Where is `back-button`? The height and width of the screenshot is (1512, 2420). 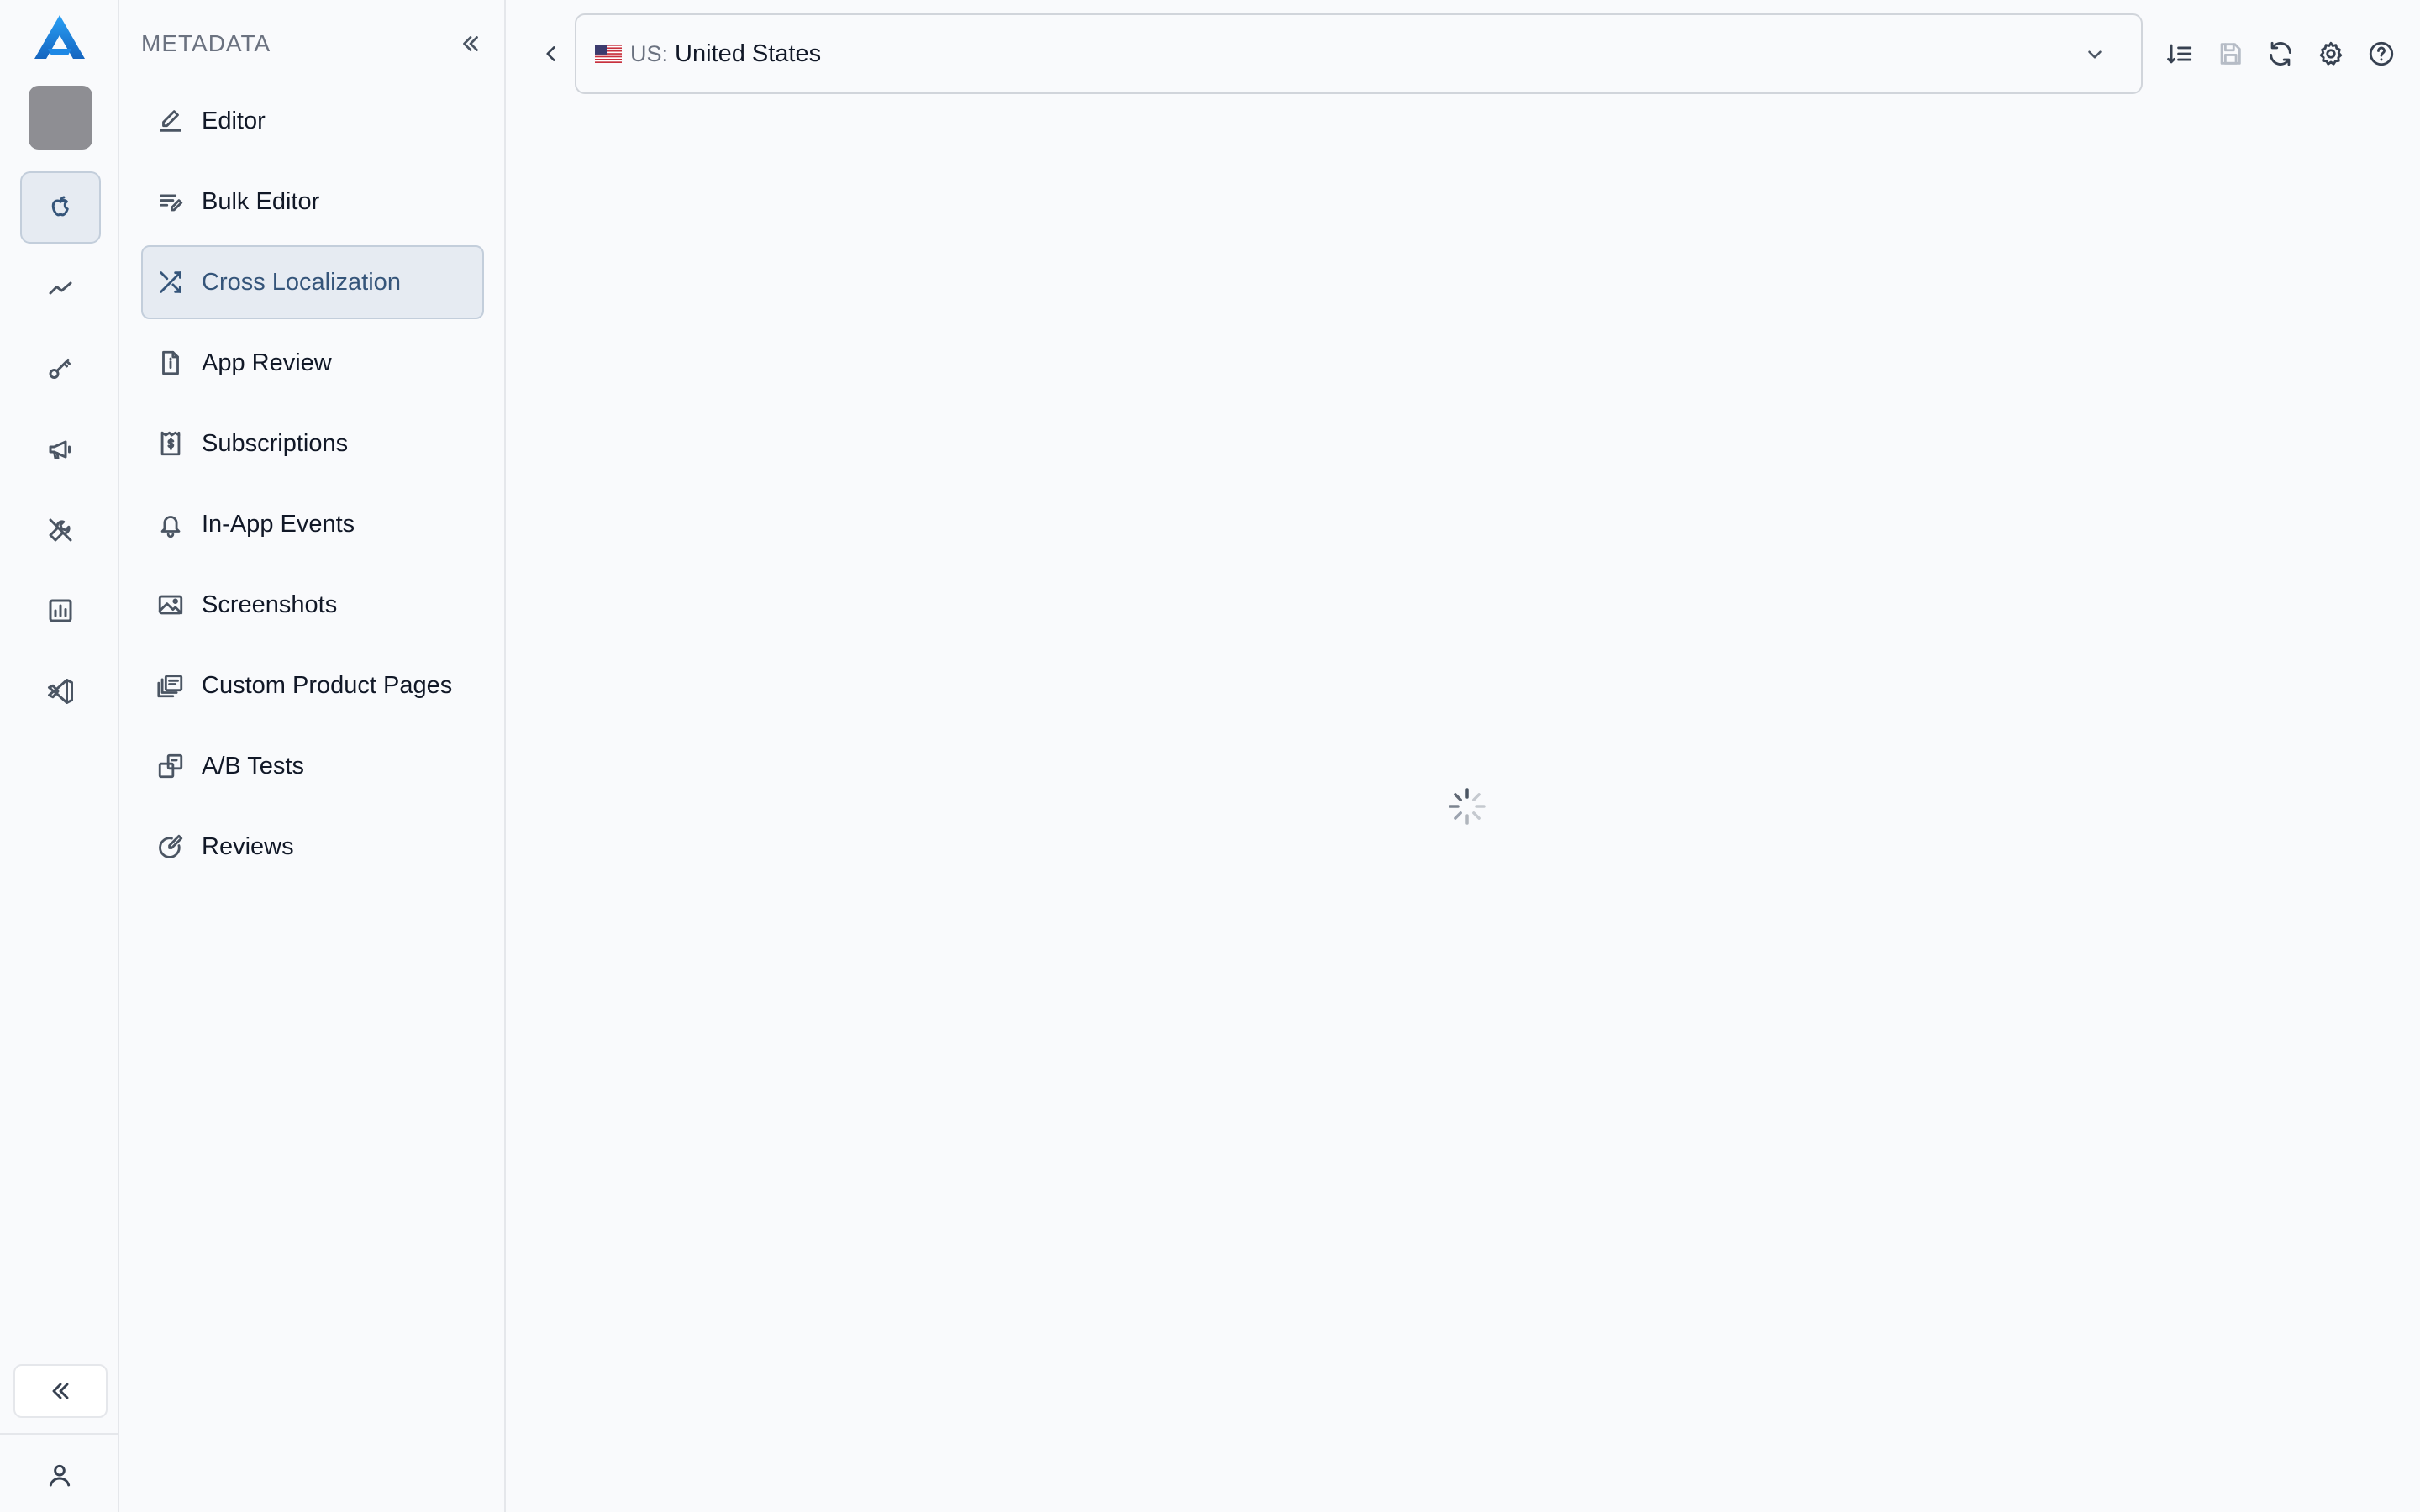
back-button is located at coordinates (551, 54).